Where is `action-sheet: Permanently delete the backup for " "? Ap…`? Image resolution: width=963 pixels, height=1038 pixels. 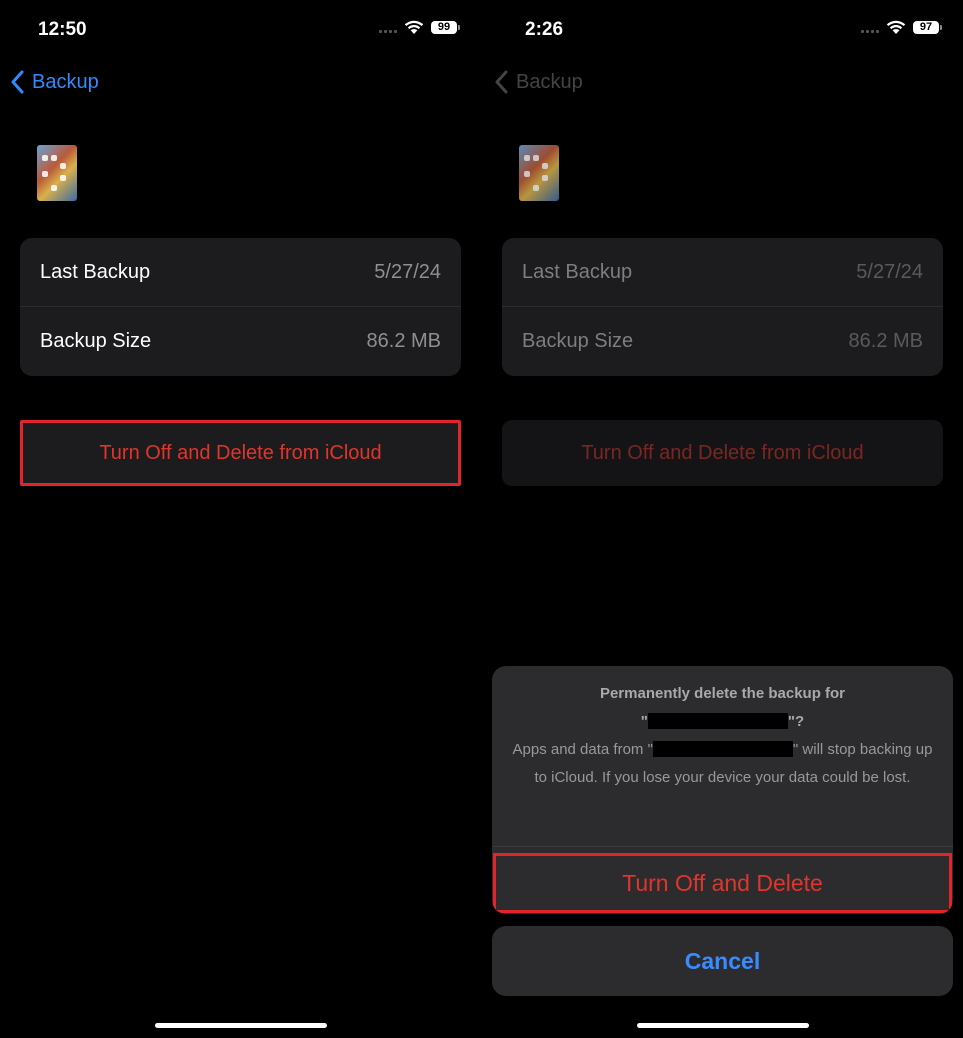 action-sheet: Permanently delete the backup for " "? Ap… is located at coordinates (722, 790).